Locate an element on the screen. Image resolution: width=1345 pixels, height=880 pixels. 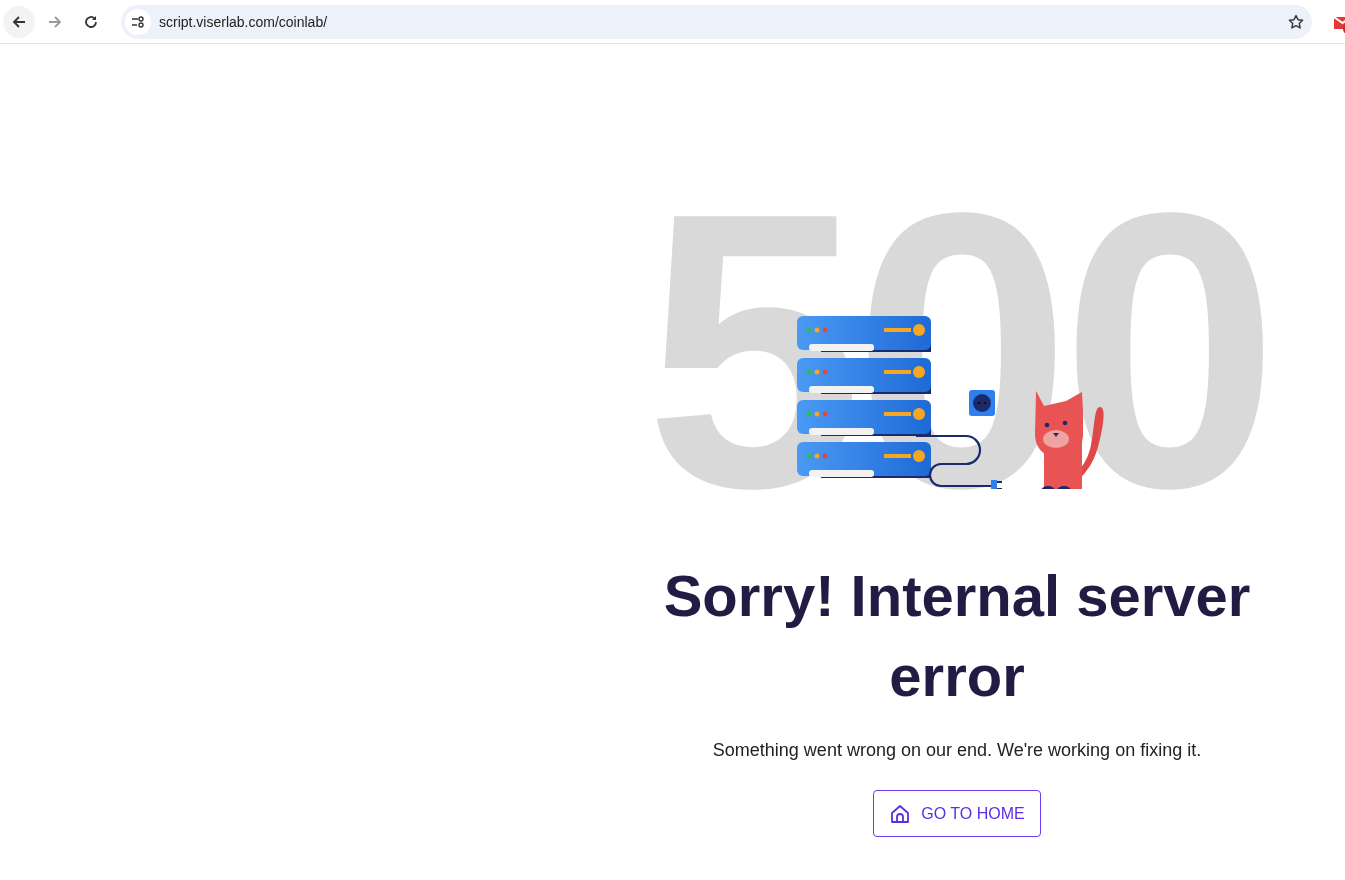
error-heading: Sorry! Internal server error is located at coordinates (957, 636).